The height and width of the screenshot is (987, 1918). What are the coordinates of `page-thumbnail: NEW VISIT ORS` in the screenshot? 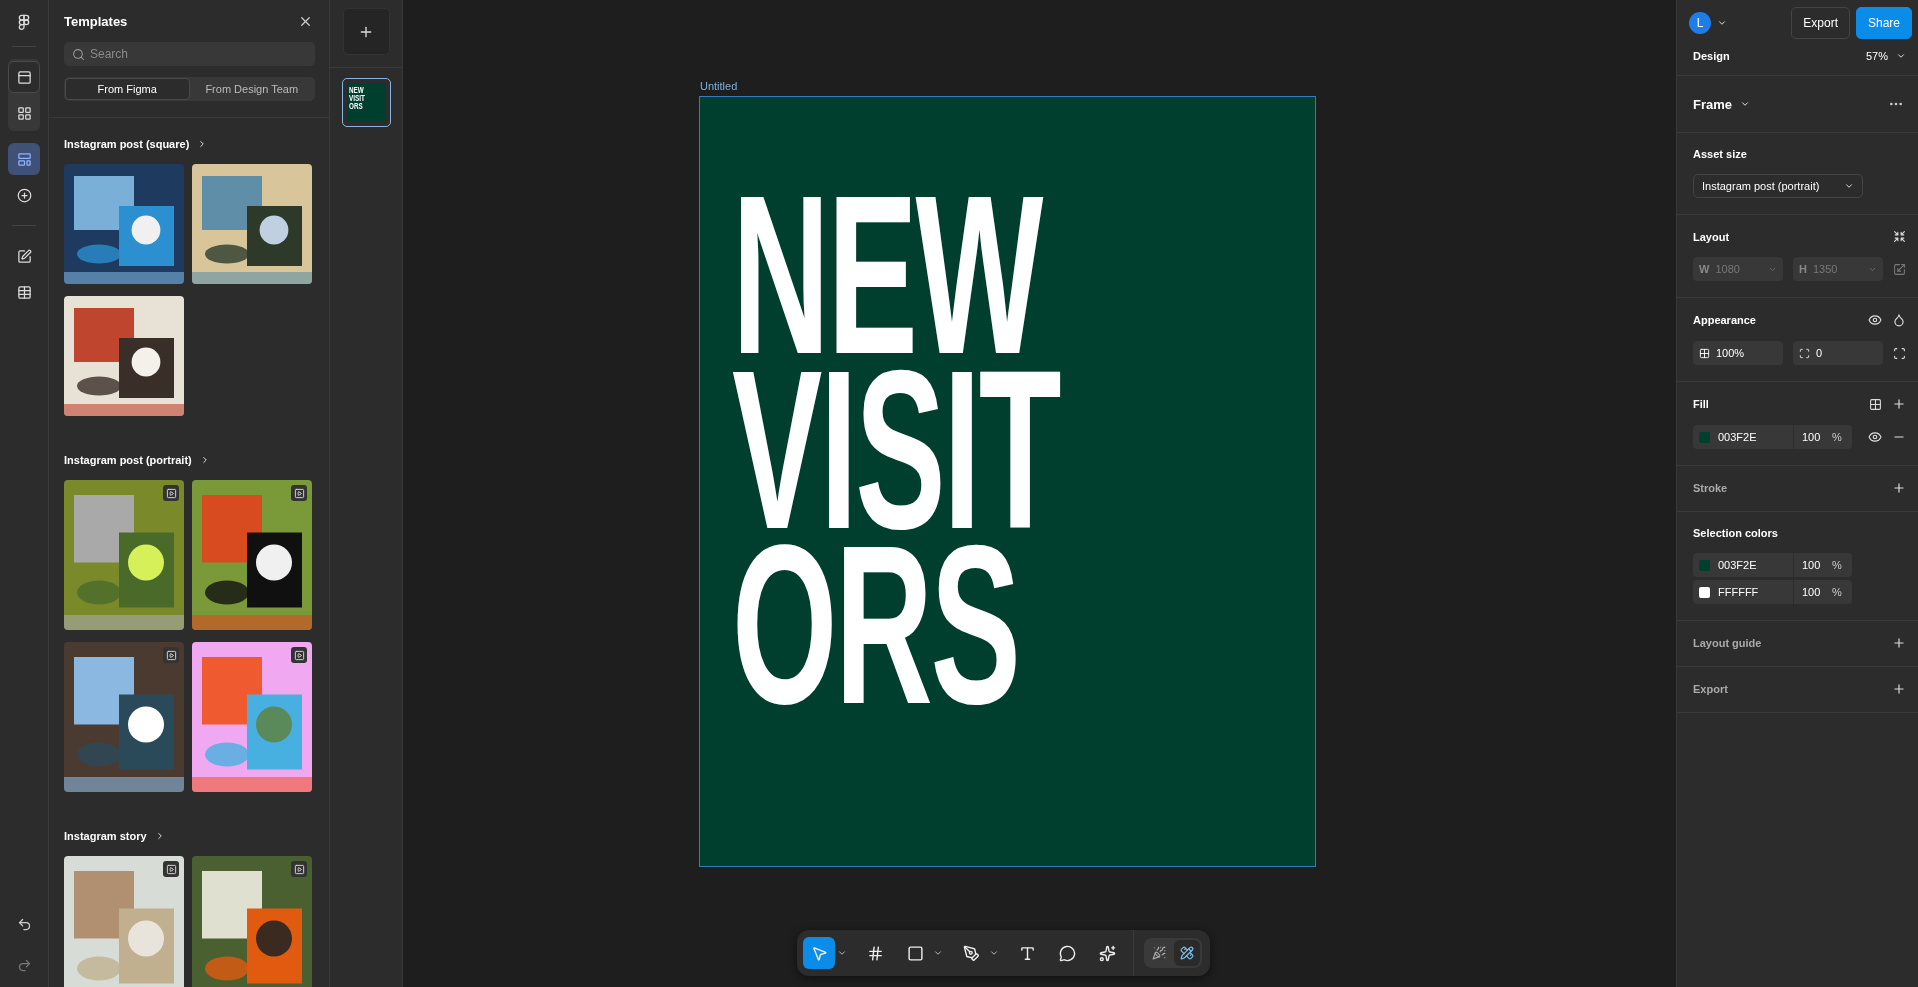 It's located at (366, 102).